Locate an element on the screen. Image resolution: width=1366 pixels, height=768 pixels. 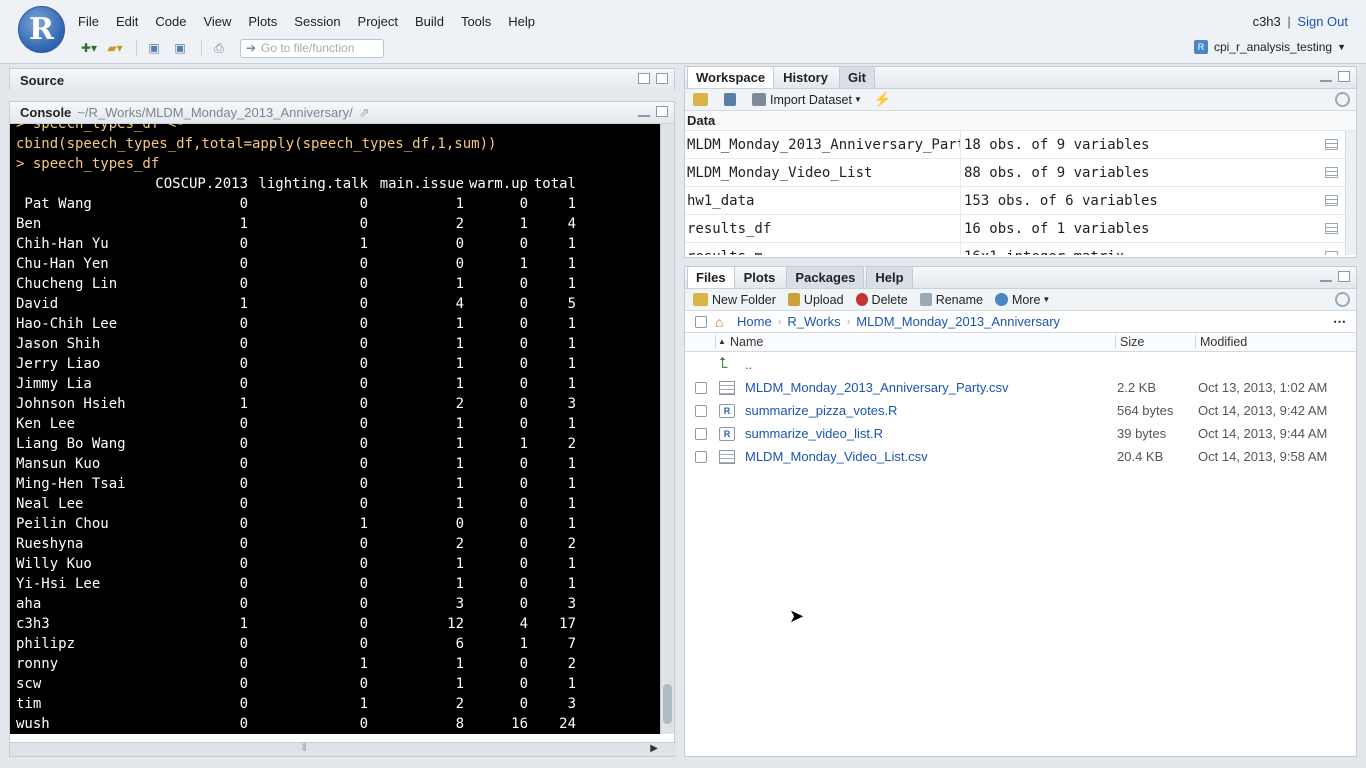
tab-help: Help is located at coordinates (889, 277).